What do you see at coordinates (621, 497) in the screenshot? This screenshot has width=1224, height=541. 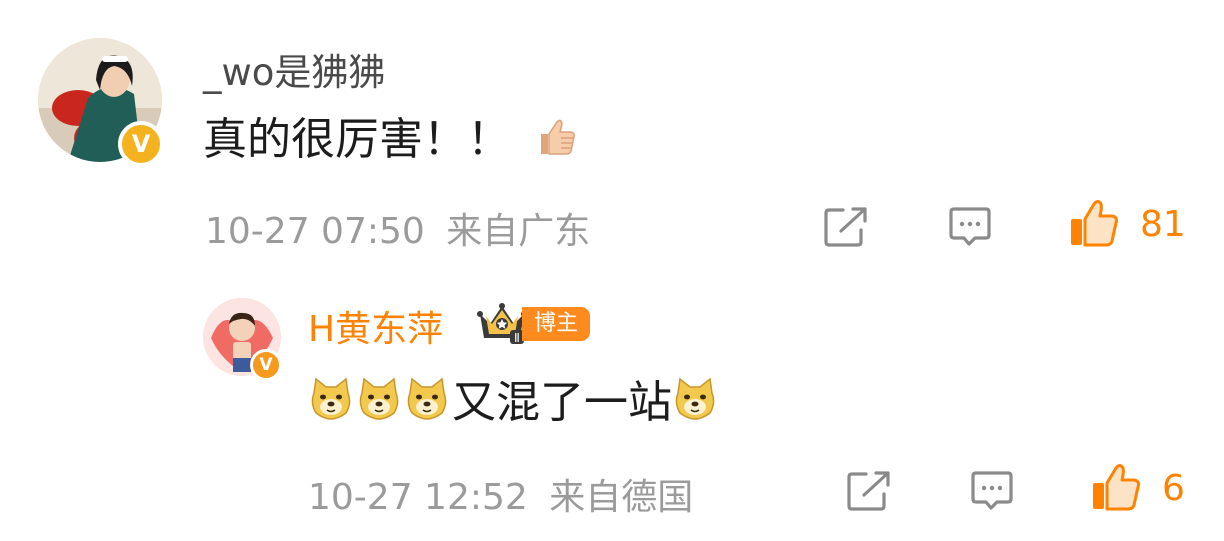 I see `location: 来自德国` at bounding box center [621, 497].